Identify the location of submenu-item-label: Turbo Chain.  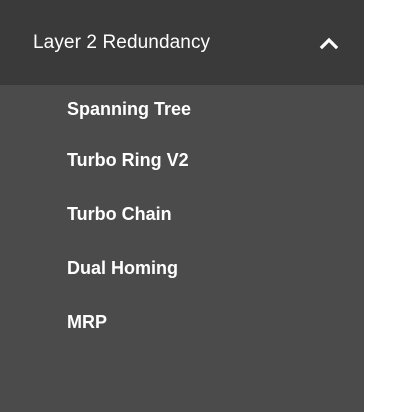
(119, 213).